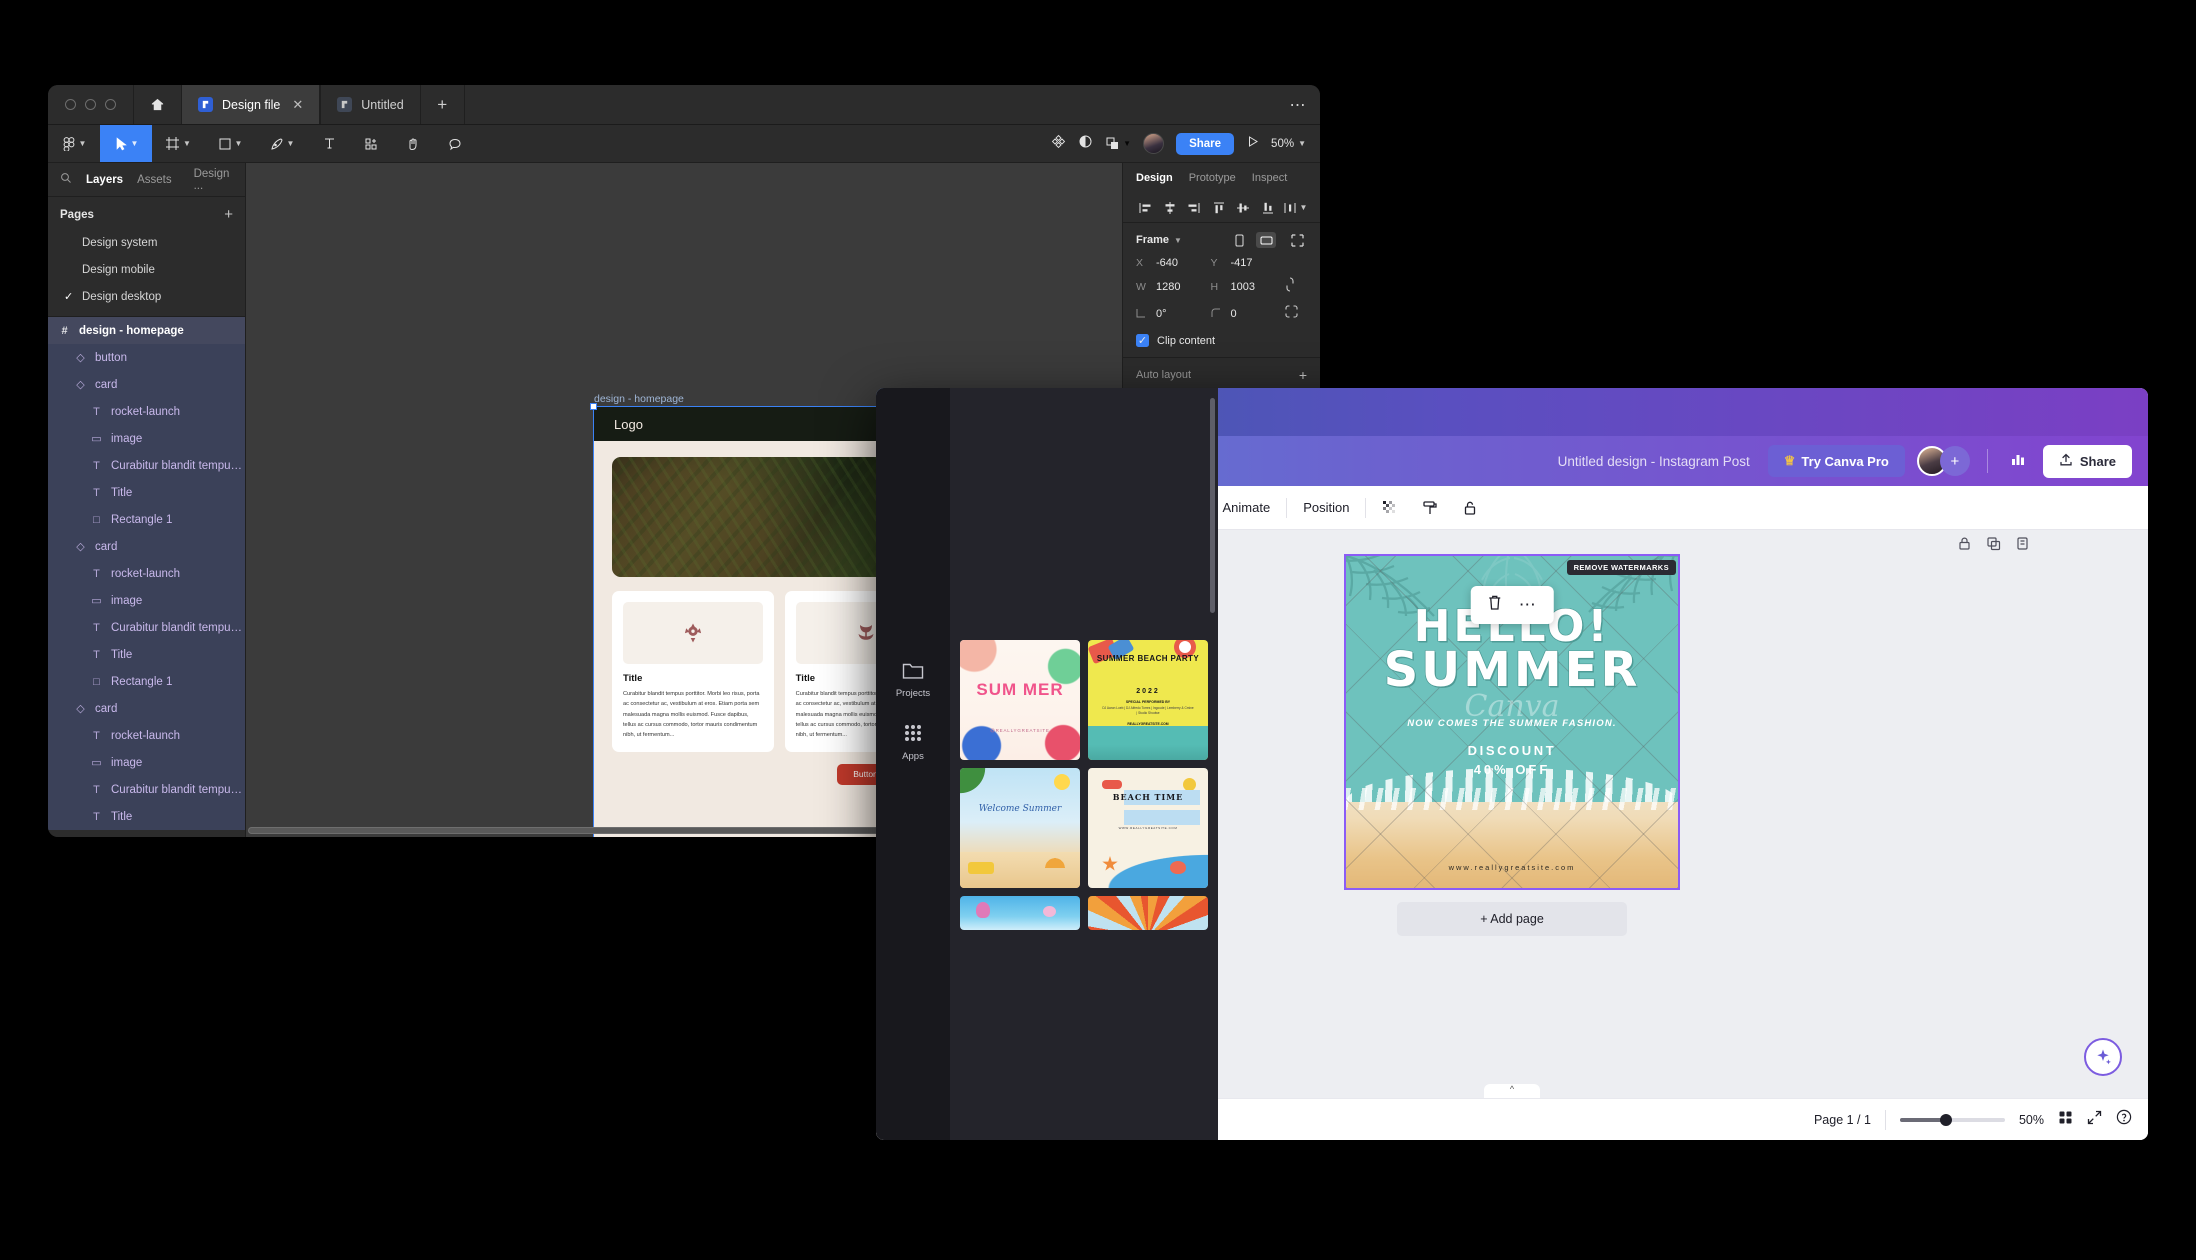 The height and width of the screenshot is (1260, 2196). I want to click on maximize-window-button, so click(110, 104).